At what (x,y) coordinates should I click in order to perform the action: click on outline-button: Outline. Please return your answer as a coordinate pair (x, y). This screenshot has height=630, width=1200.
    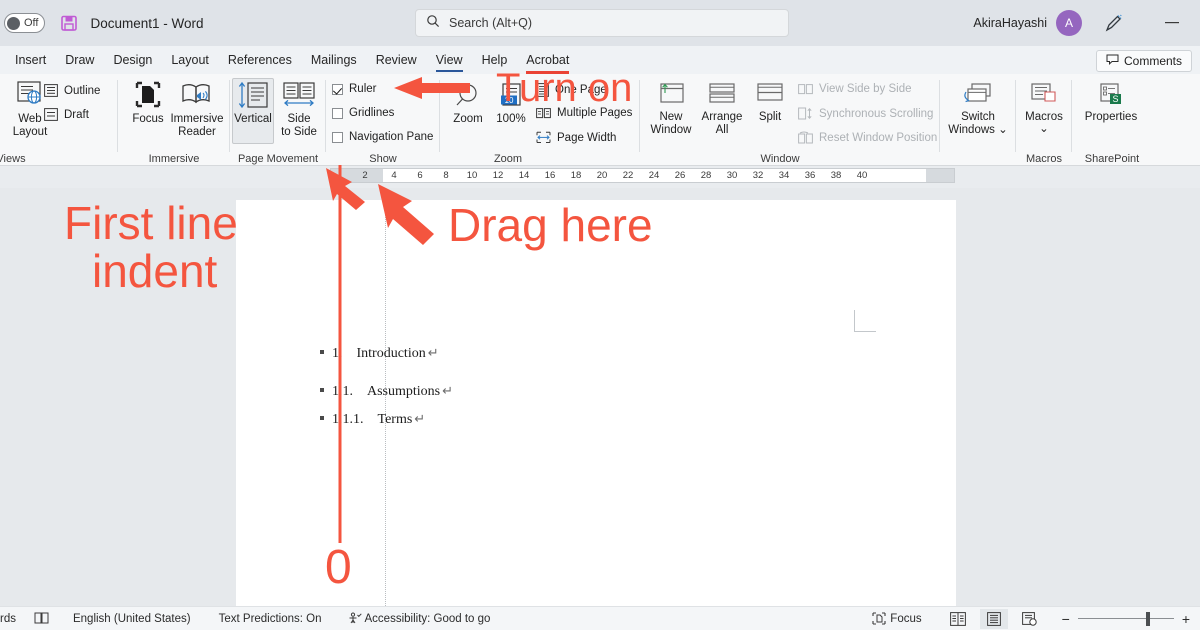
    Looking at the image, I should click on (72, 90).